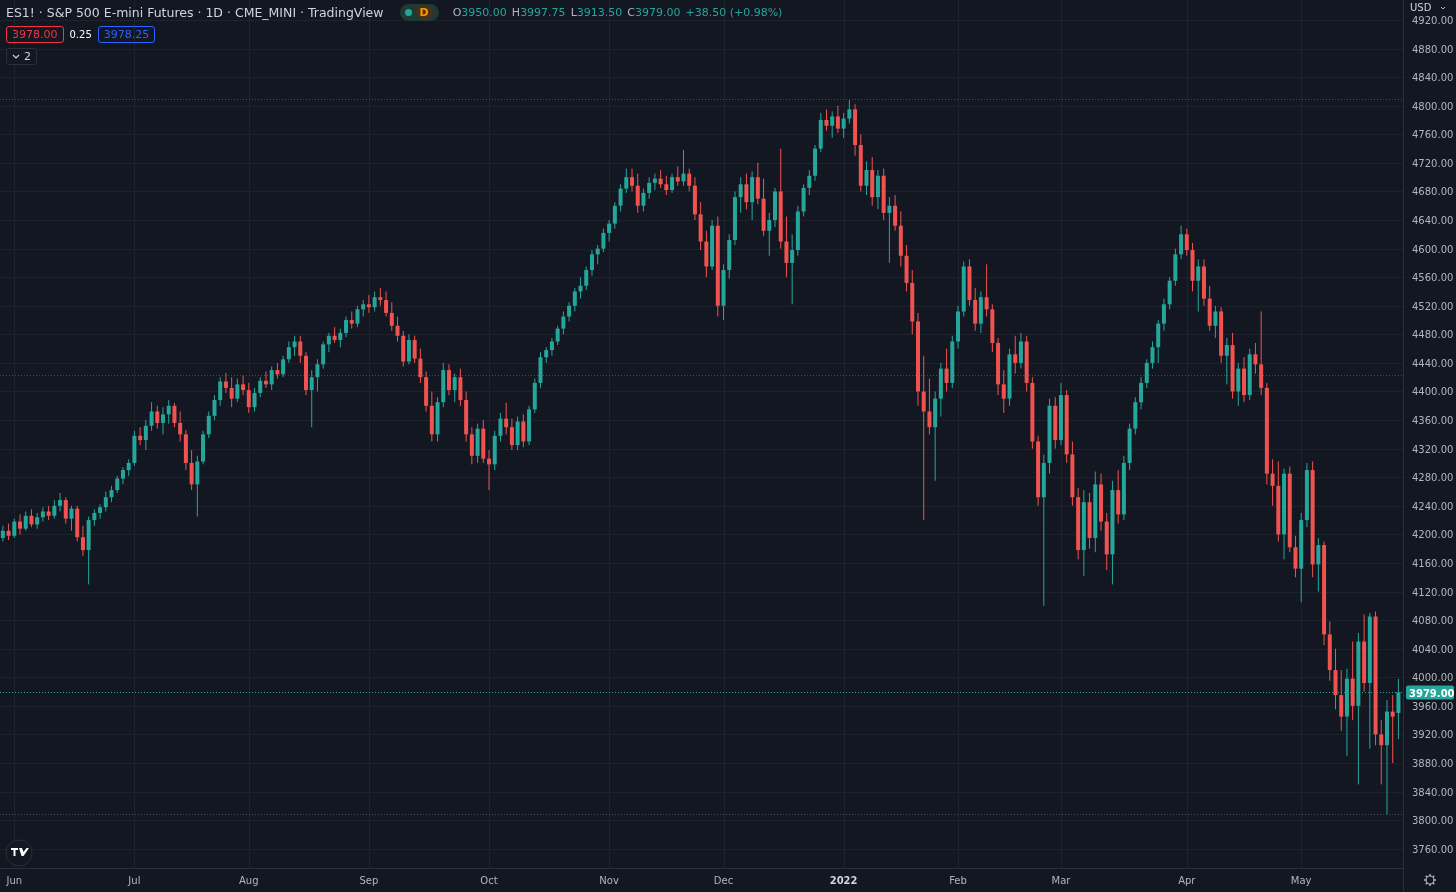 Image resolution: width=1456 pixels, height=892 pixels. Describe the element at coordinates (657, 12) in the screenshot. I see `ohlc-value: 3979.00` at that location.